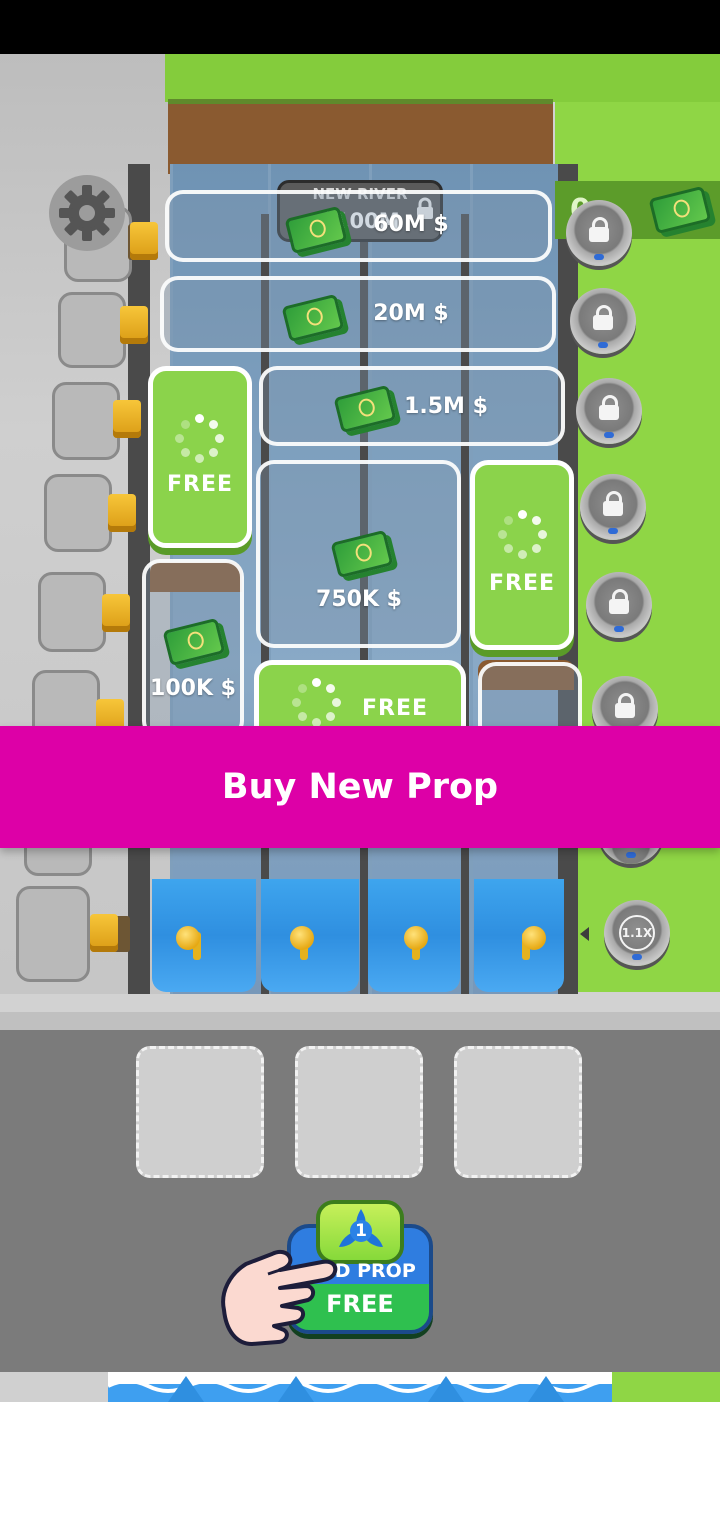 This screenshot has height=1520, width=720. What do you see at coordinates (584, 934) in the screenshot?
I see `arrow-indicator` at bounding box center [584, 934].